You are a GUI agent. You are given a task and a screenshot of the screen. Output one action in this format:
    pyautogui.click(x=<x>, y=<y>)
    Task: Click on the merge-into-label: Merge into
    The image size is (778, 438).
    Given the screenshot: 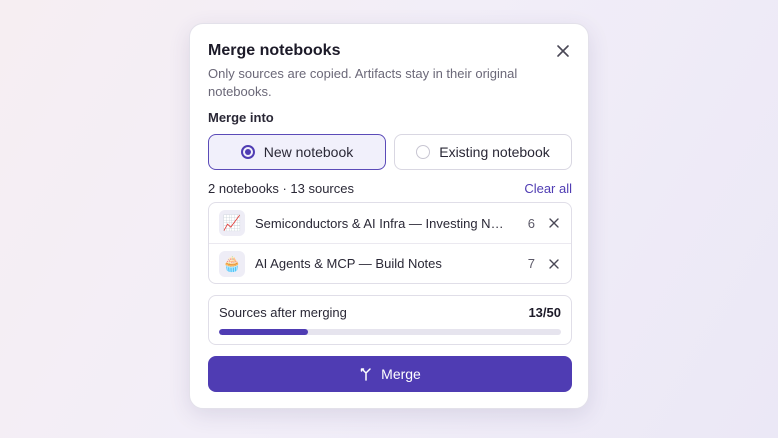 What is the action you would take?
    pyautogui.click(x=241, y=117)
    